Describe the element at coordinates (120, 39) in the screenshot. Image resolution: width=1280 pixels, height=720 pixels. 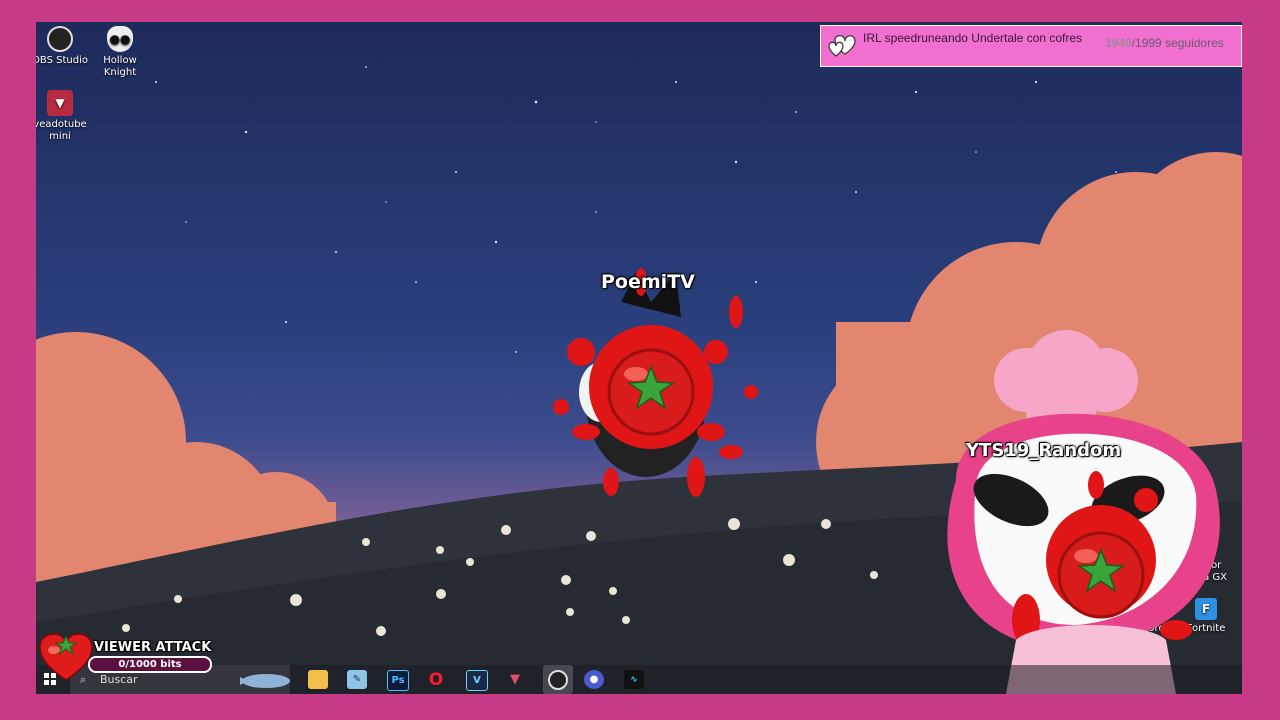
I see `hollow-knight-icon: ●●` at that location.